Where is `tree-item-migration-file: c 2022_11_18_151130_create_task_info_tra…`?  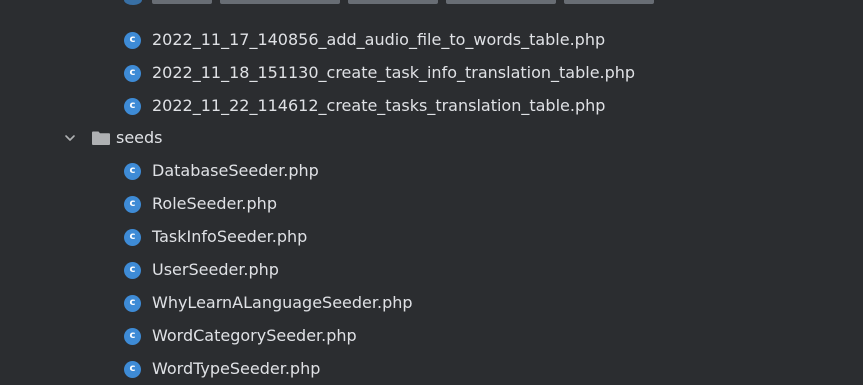 tree-item-migration-file: c 2022_11_18_151130_create_task_info_tra… is located at coordinates (431, 73).